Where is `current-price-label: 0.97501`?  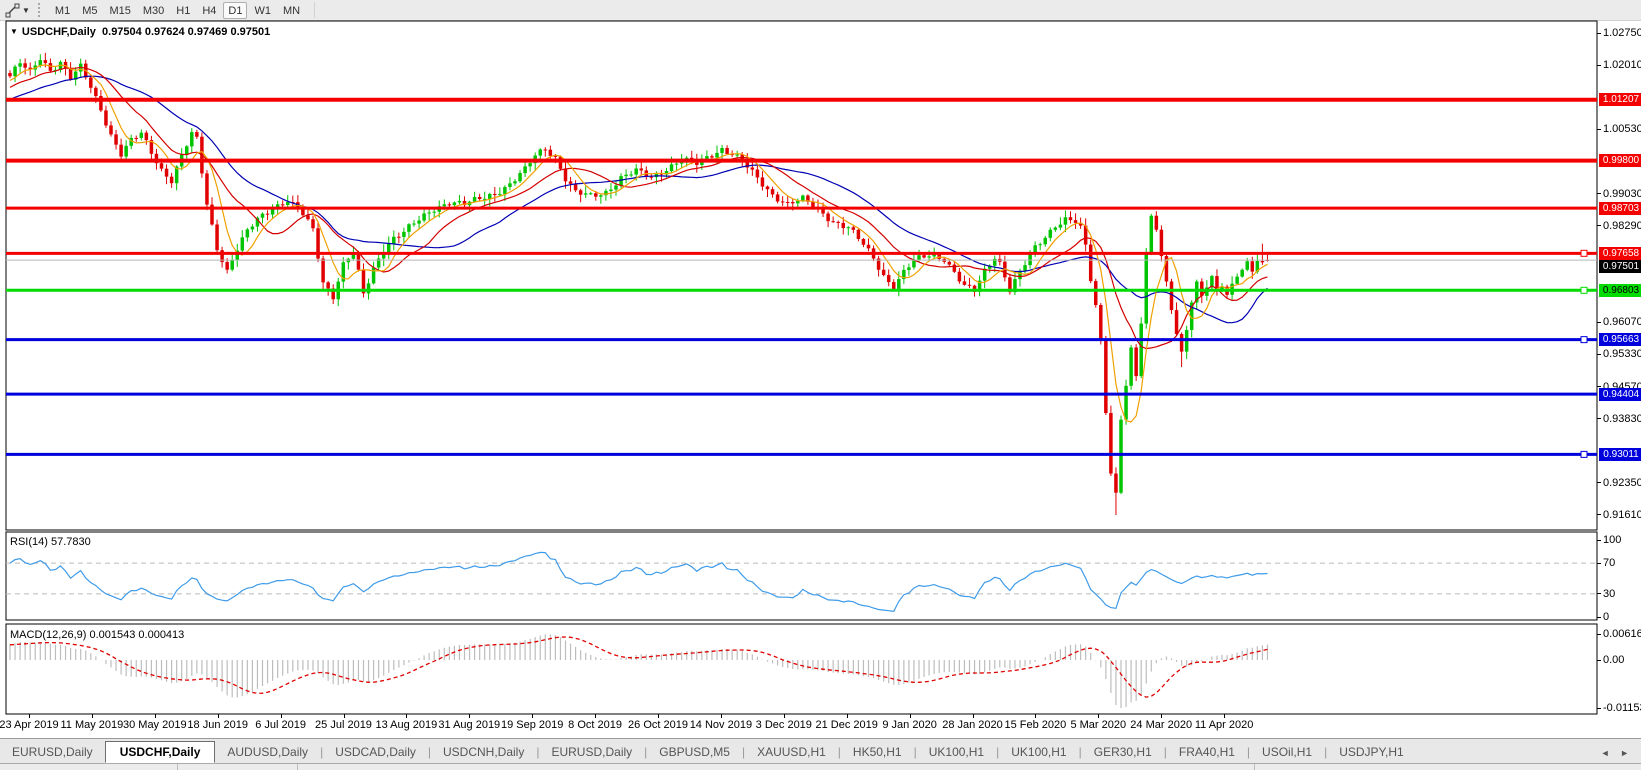
current-price-label: 0.97501 is located at coordinates (1620, 266).